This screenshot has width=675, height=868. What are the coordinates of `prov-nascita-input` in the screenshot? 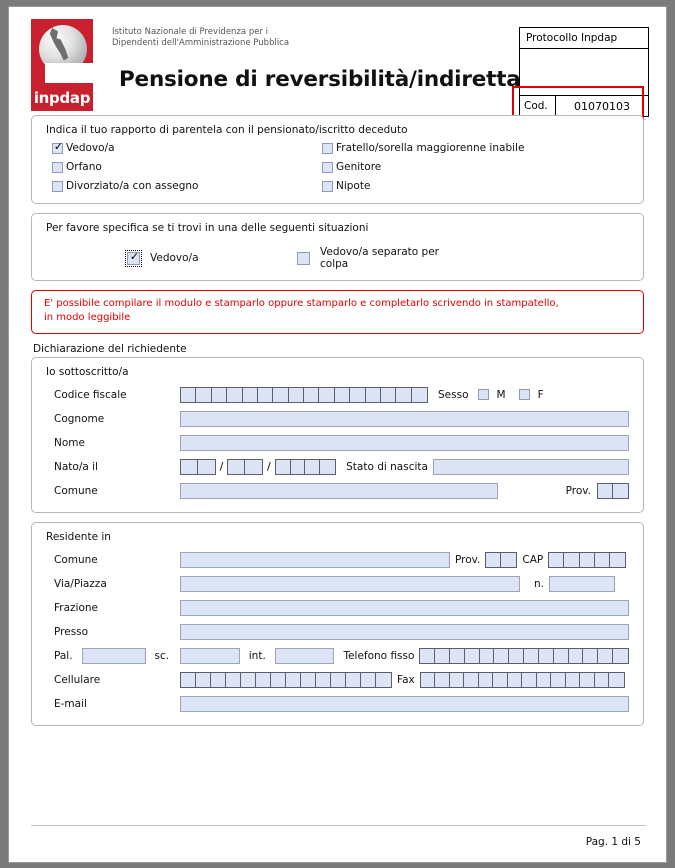 It's located at (613, 490).